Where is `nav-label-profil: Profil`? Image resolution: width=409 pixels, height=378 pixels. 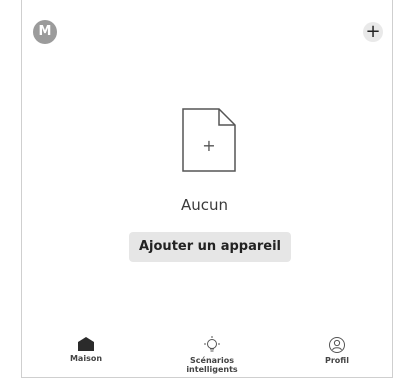 nav-label-profil: Profil is located at coordinates (337, 360).